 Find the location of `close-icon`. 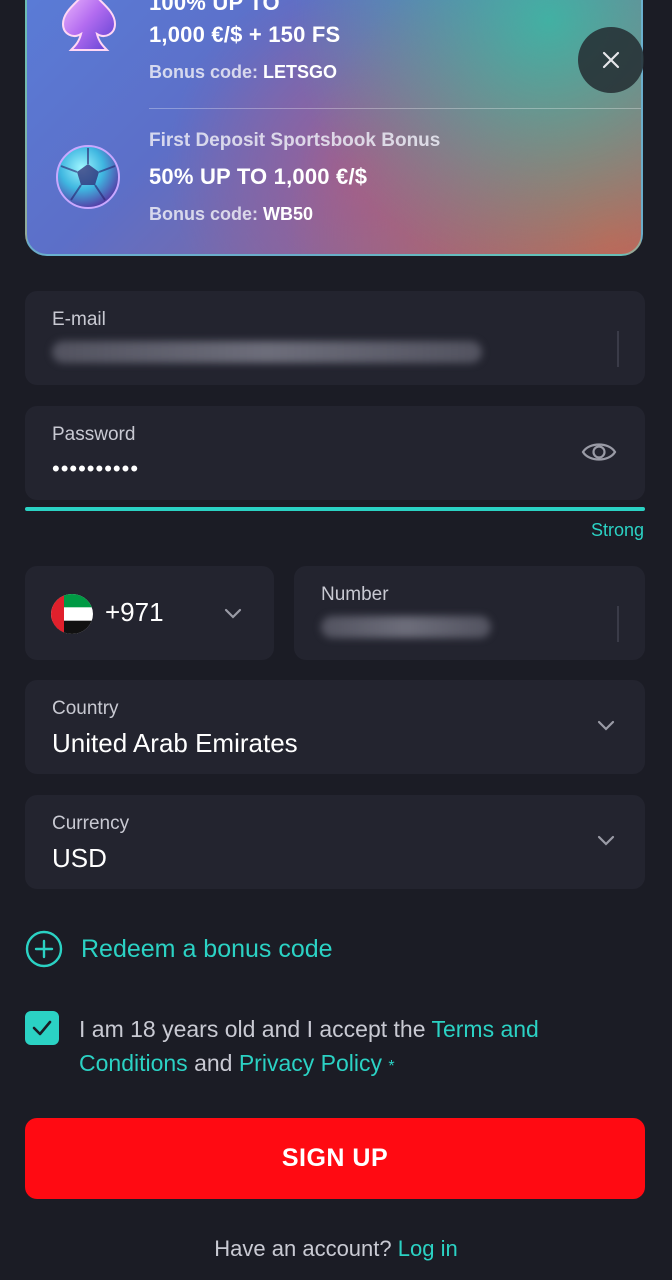

close-icon is located at coordinates (611, 60).